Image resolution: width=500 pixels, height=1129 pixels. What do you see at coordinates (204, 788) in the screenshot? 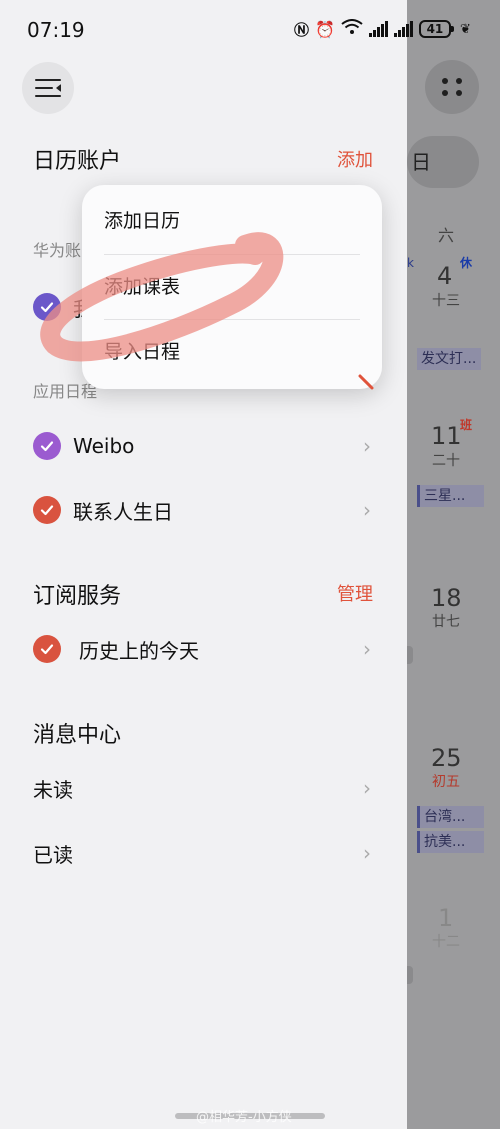
I see `list-item-unread: 未读 ›` at bounding box center [204, 788].